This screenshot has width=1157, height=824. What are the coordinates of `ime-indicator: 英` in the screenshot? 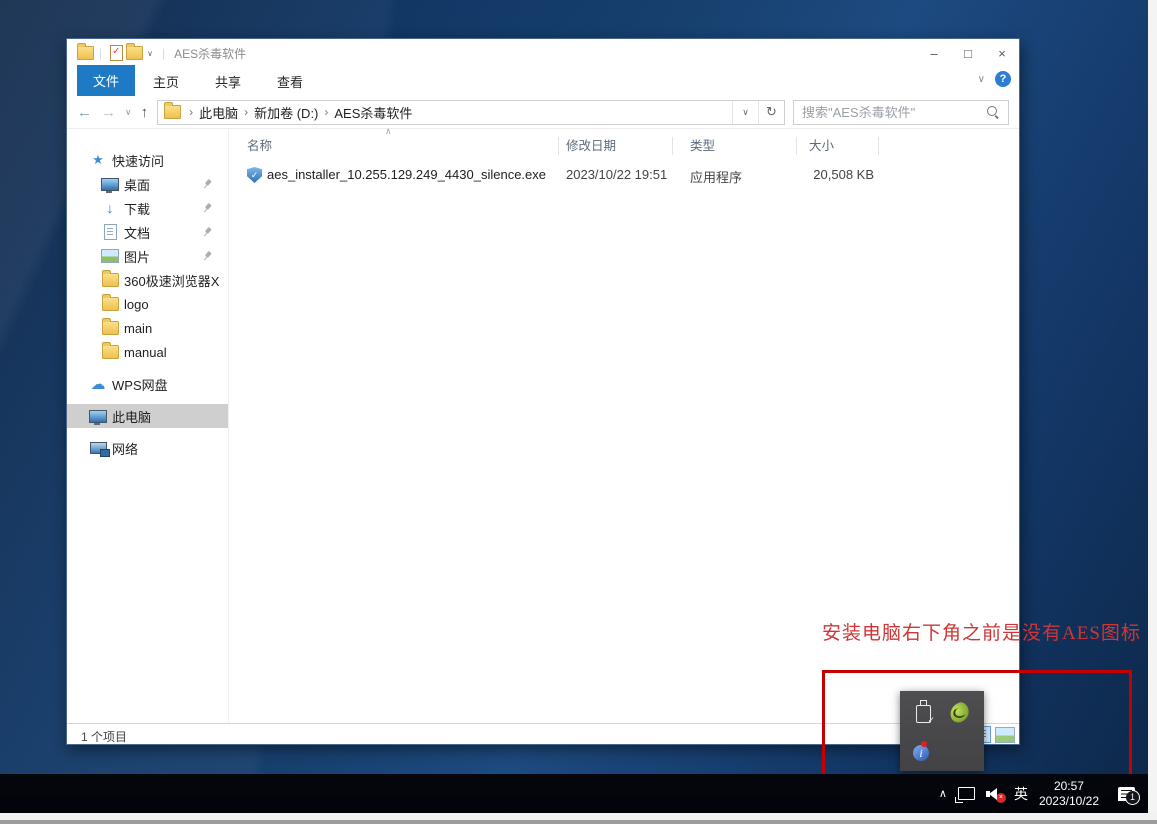 It's located at (1021, 794).